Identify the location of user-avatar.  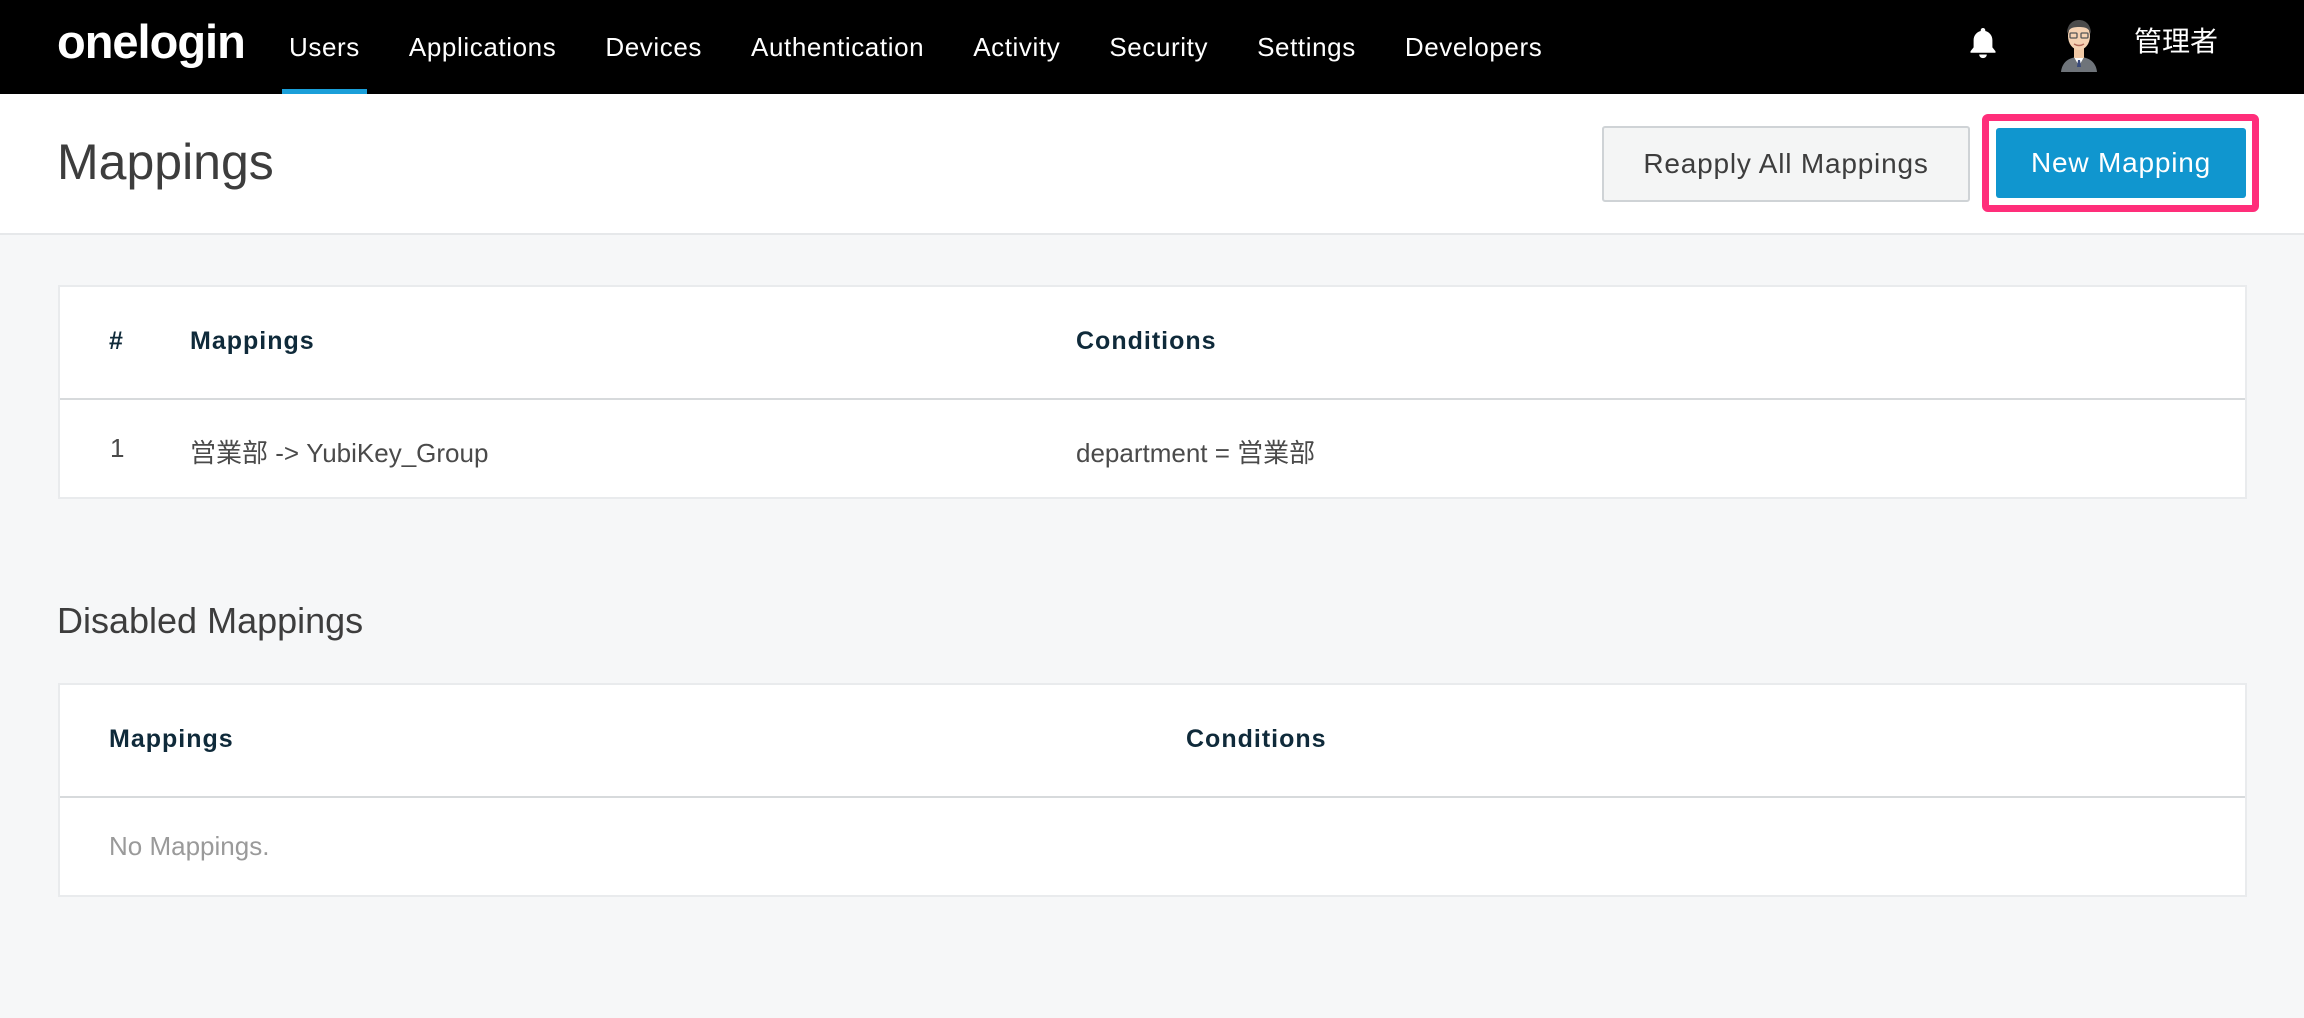
(2079, 42).